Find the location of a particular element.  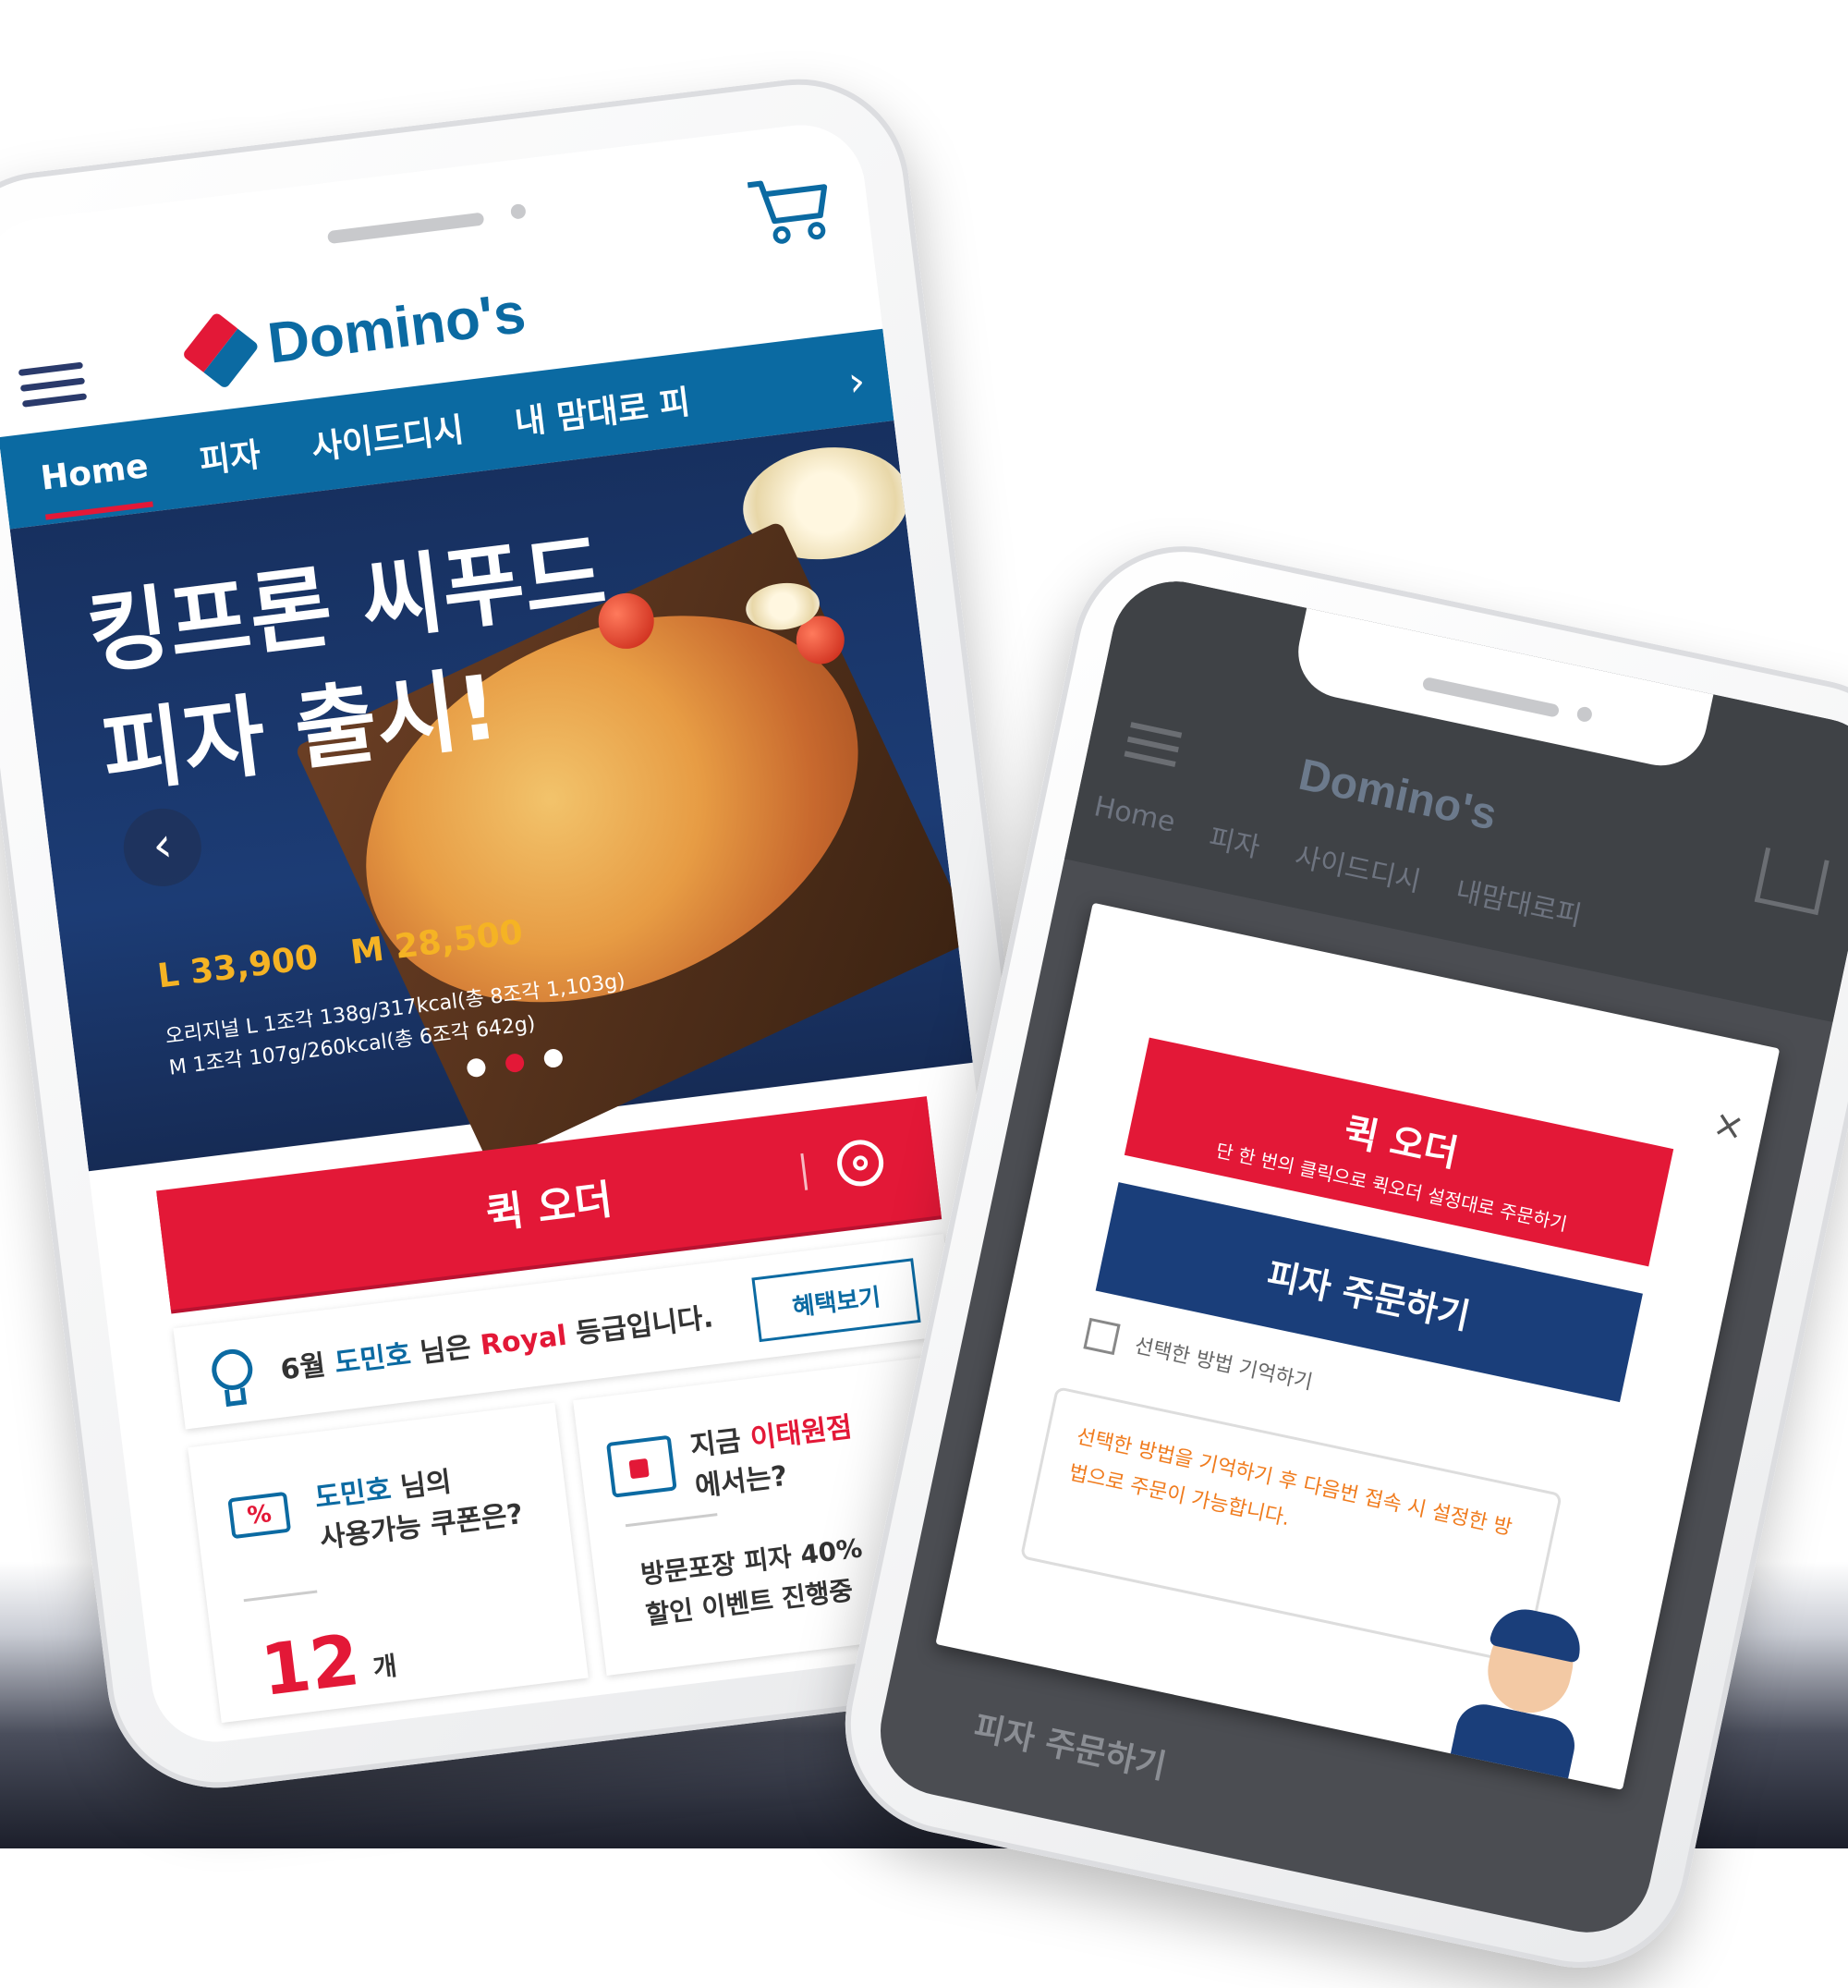

grade-level: Royal is located at coordinates (523, 1340).